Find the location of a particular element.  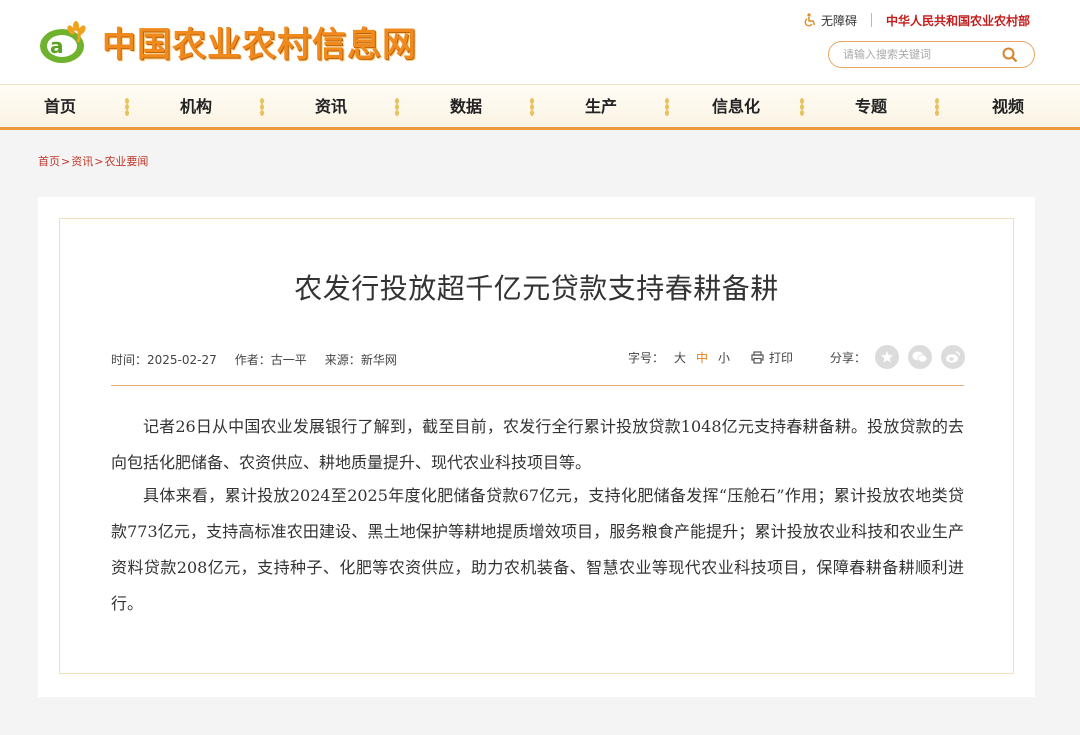

print-label: 打印 is located at coordinates (781, 358).